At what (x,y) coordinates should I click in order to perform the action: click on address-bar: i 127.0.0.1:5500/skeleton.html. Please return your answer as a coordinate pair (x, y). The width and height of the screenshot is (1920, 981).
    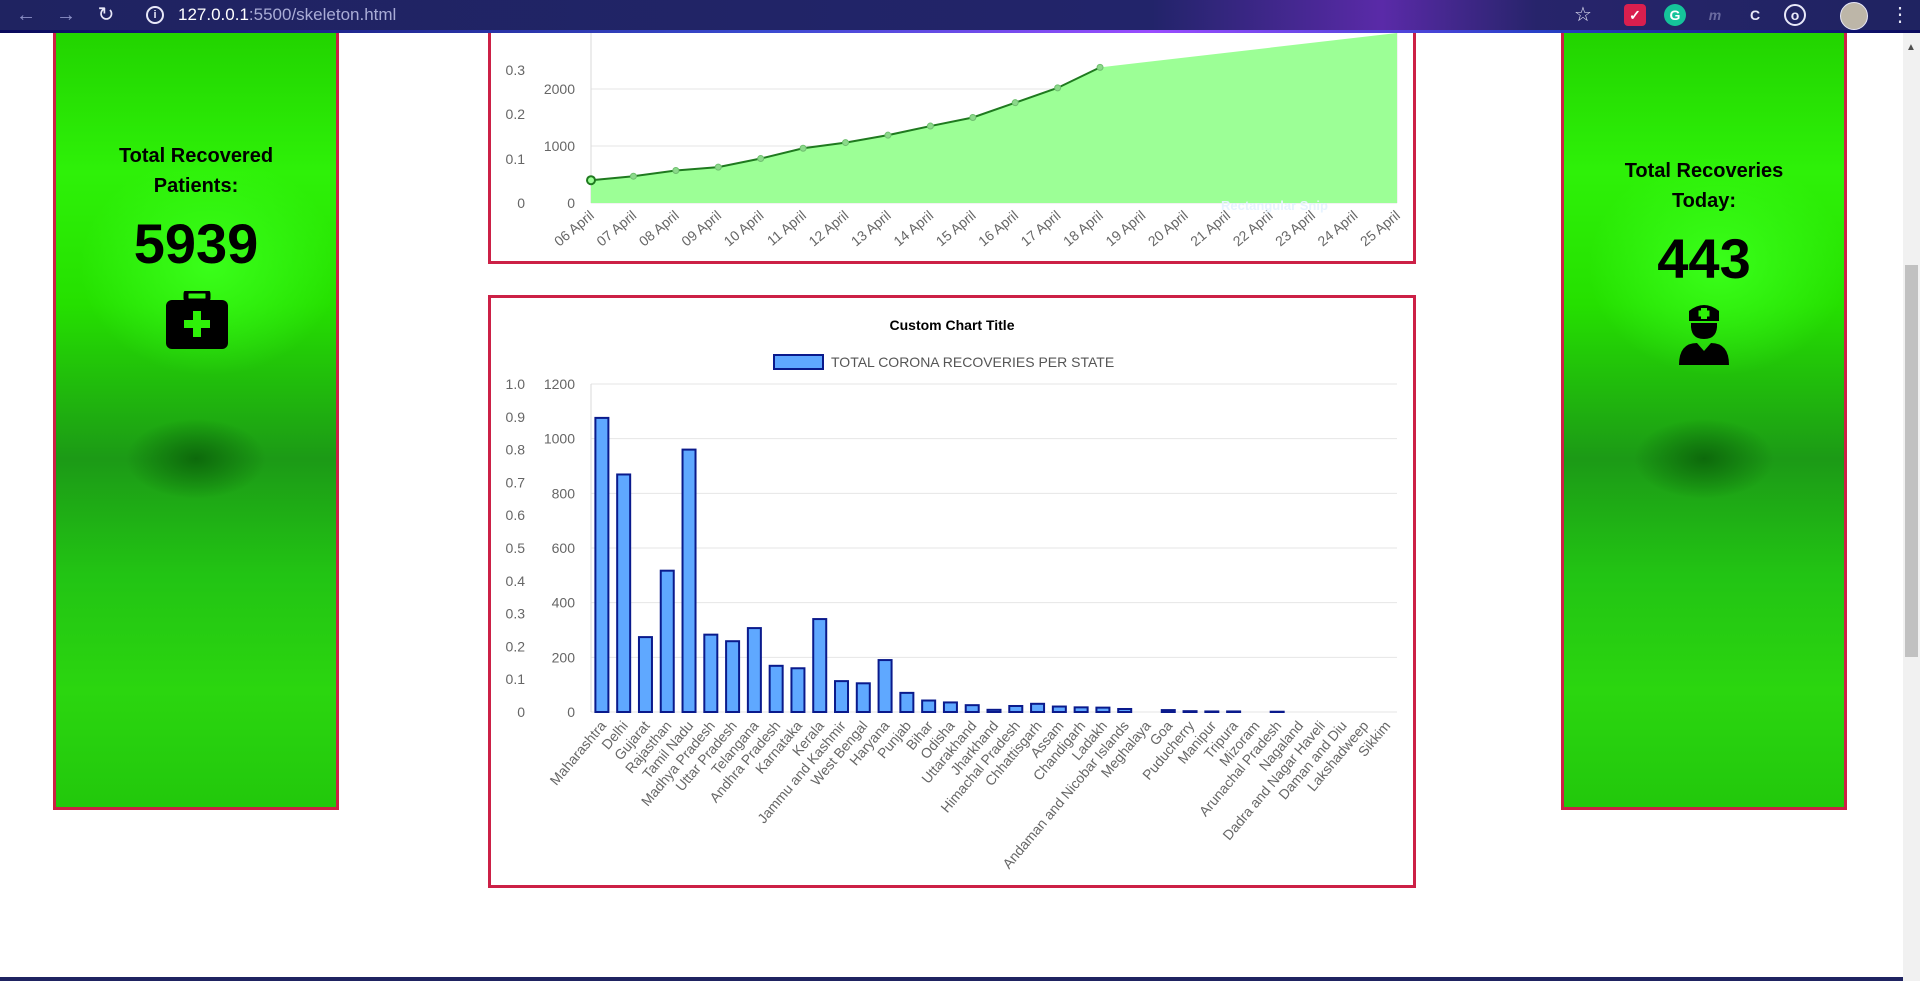
    Looking at the image, I should click on (870, 15).